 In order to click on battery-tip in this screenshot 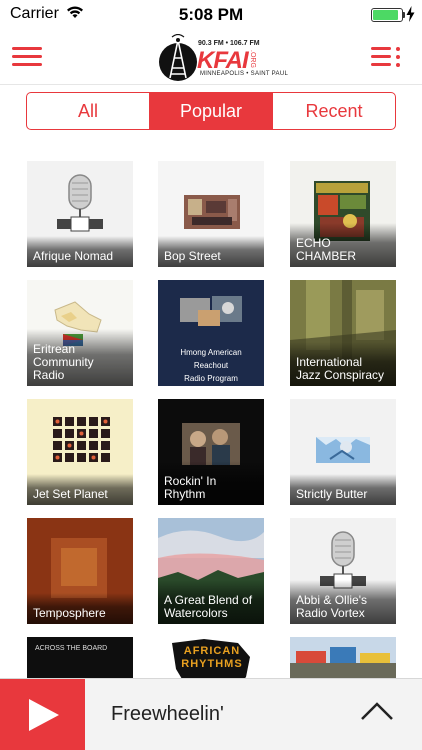, I will do `click(404, 15)`.